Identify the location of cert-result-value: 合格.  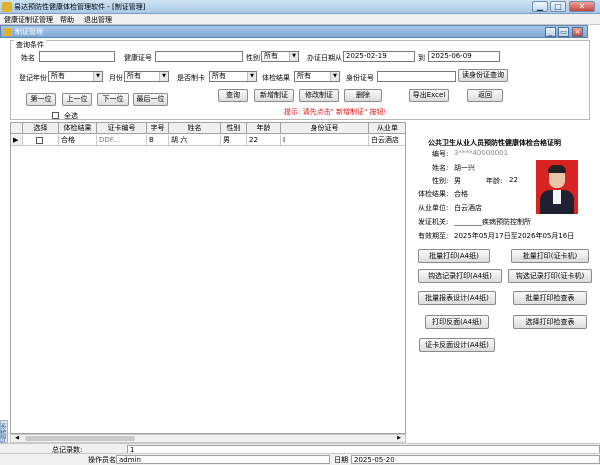
(461, 194).